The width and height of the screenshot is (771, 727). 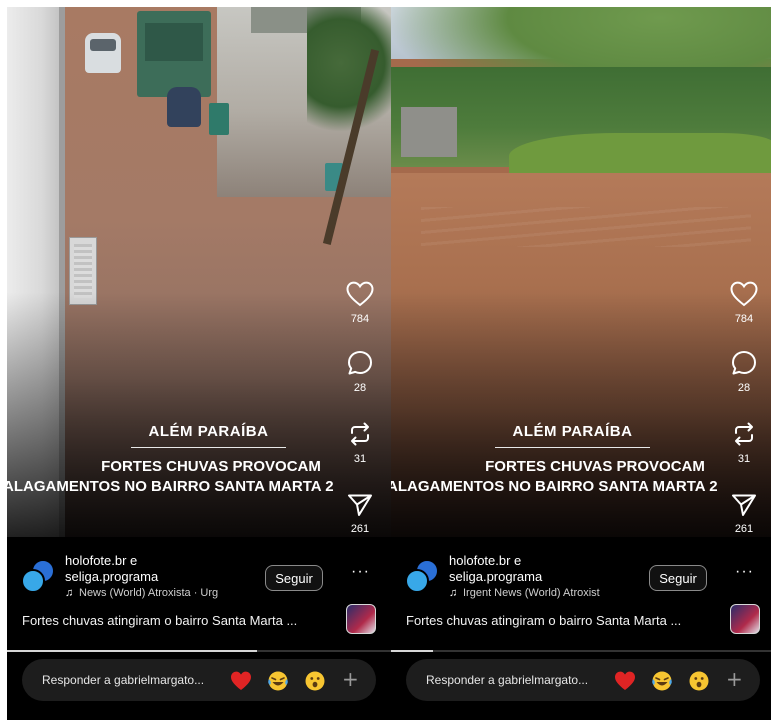 I want to click on audio-track-label: Irgent News (World) Atroxist, so click(x=531, y=593).